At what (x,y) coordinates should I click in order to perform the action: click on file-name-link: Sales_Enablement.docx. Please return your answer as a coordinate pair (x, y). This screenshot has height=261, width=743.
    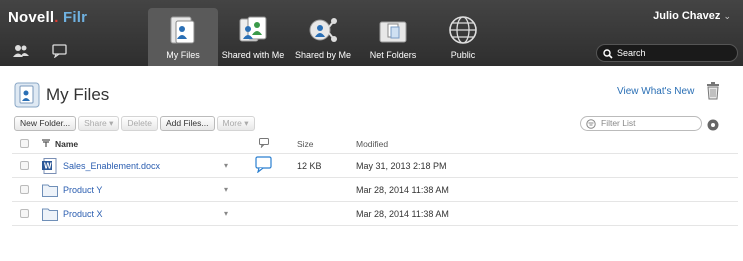
    Looking at the image, I should click on (111, 166).